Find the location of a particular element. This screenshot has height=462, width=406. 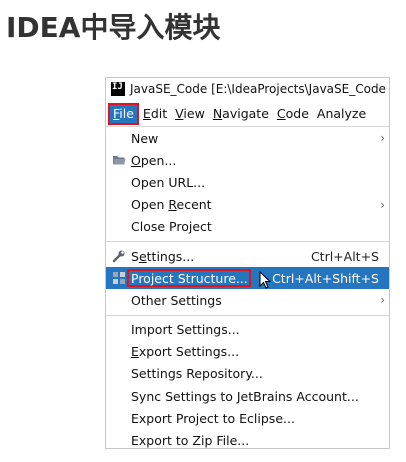

menu-bar: File Edit View Navigate Code Analyze is located at coordinates (247, 114).